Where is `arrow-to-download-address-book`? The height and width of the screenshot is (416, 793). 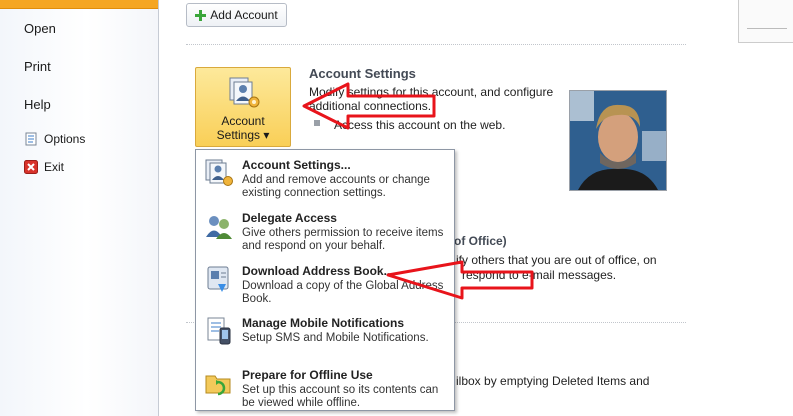 arrow-to-download-address-book is located at coordinates (460, 280).